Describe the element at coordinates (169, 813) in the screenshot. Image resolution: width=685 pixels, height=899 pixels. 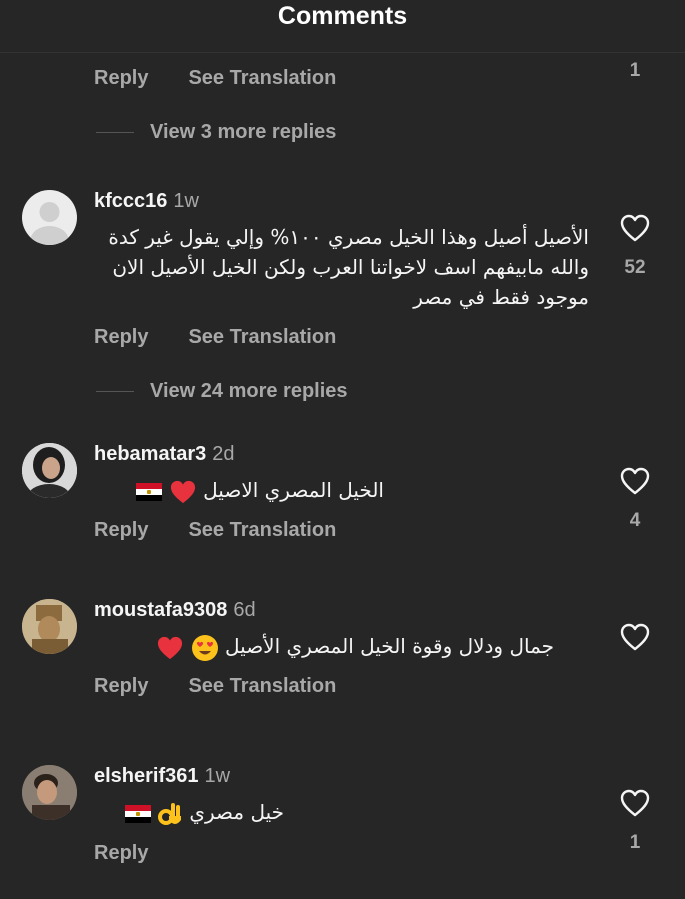
I see `ok-hand-emoji-icon` at that location.